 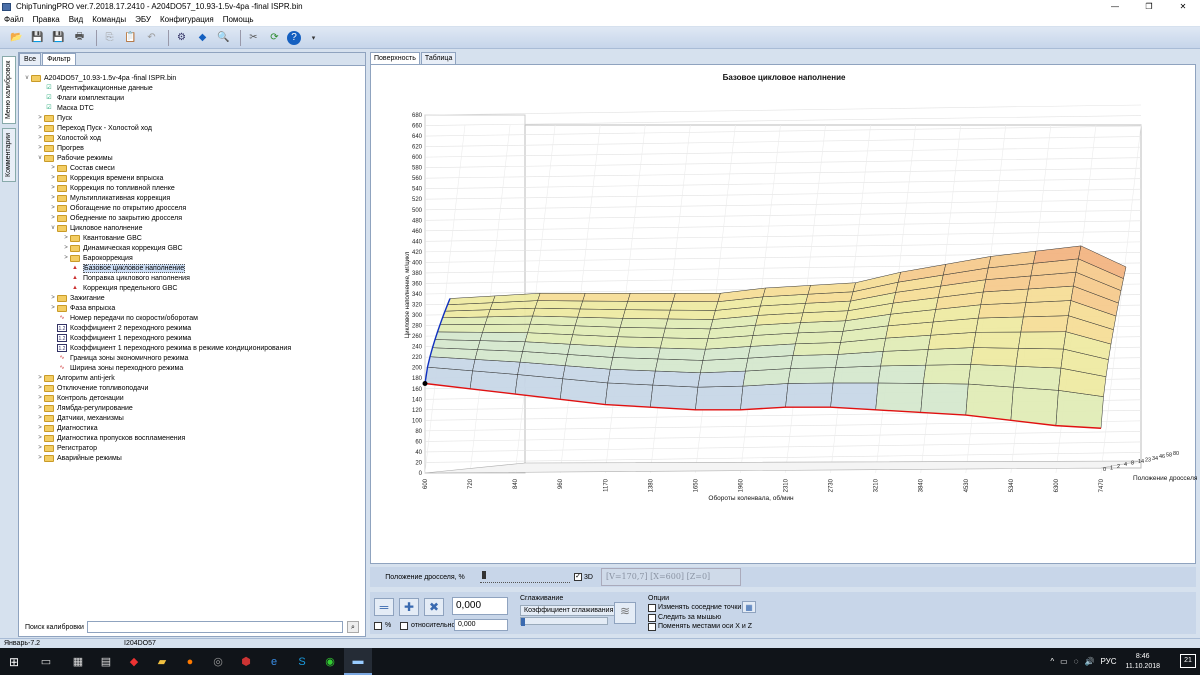 What do you see at coordinates (181, 38) in the screenshot?
I see `ecu-icon: ⚙` at bounding box center [181, 38].